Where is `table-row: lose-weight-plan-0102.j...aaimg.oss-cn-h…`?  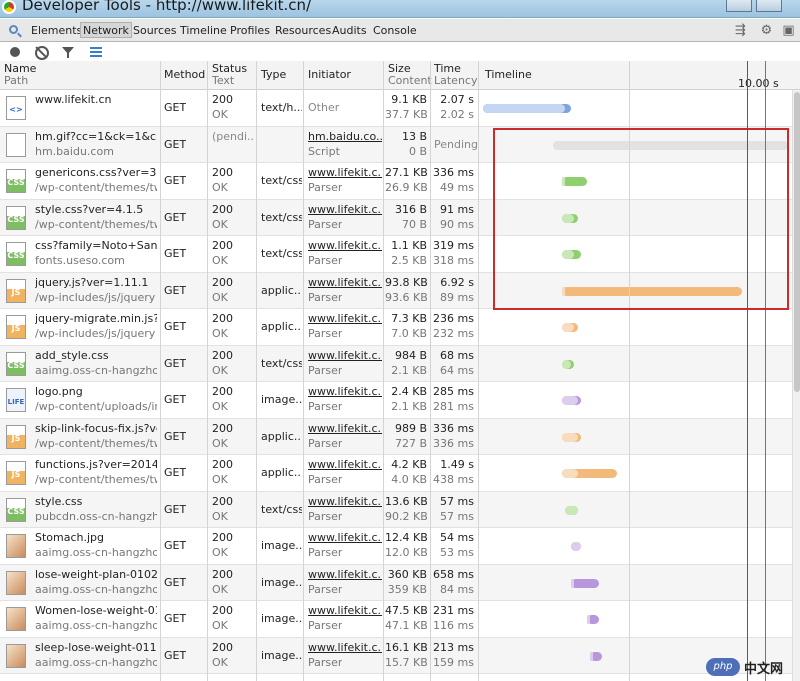 table-row: lose-weight-plan-0102.j...aaimg.oss-cn-h… is located at coordinates (400, 582).